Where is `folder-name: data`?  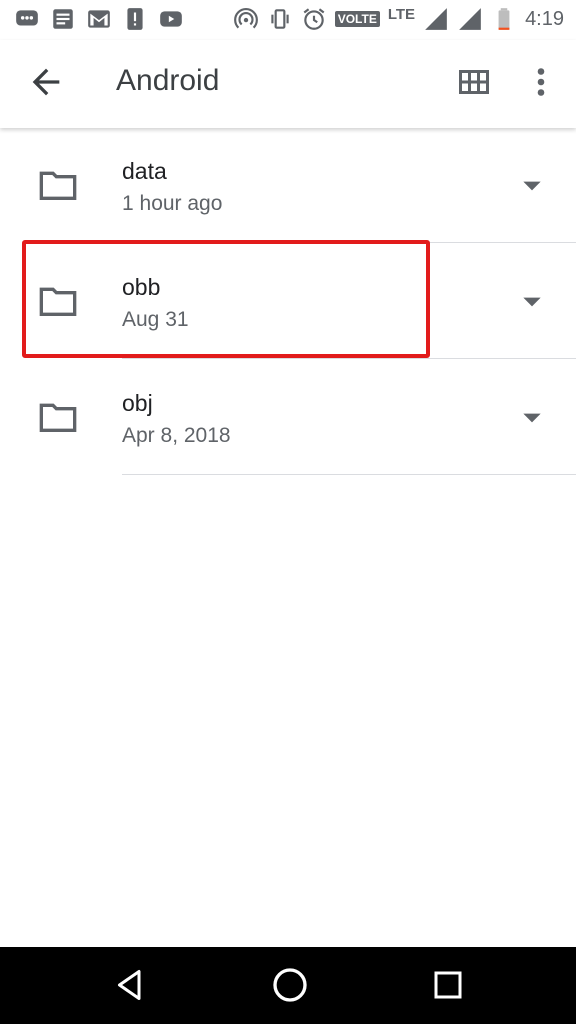 folder-name: data is located at coordinates (144, 171).